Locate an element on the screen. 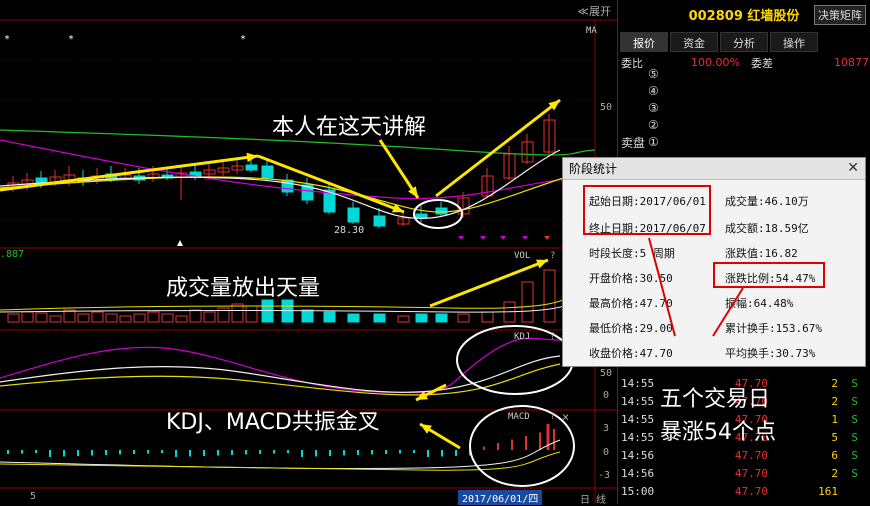  sell-level-4: ④ is located at coordinates (653, 91).